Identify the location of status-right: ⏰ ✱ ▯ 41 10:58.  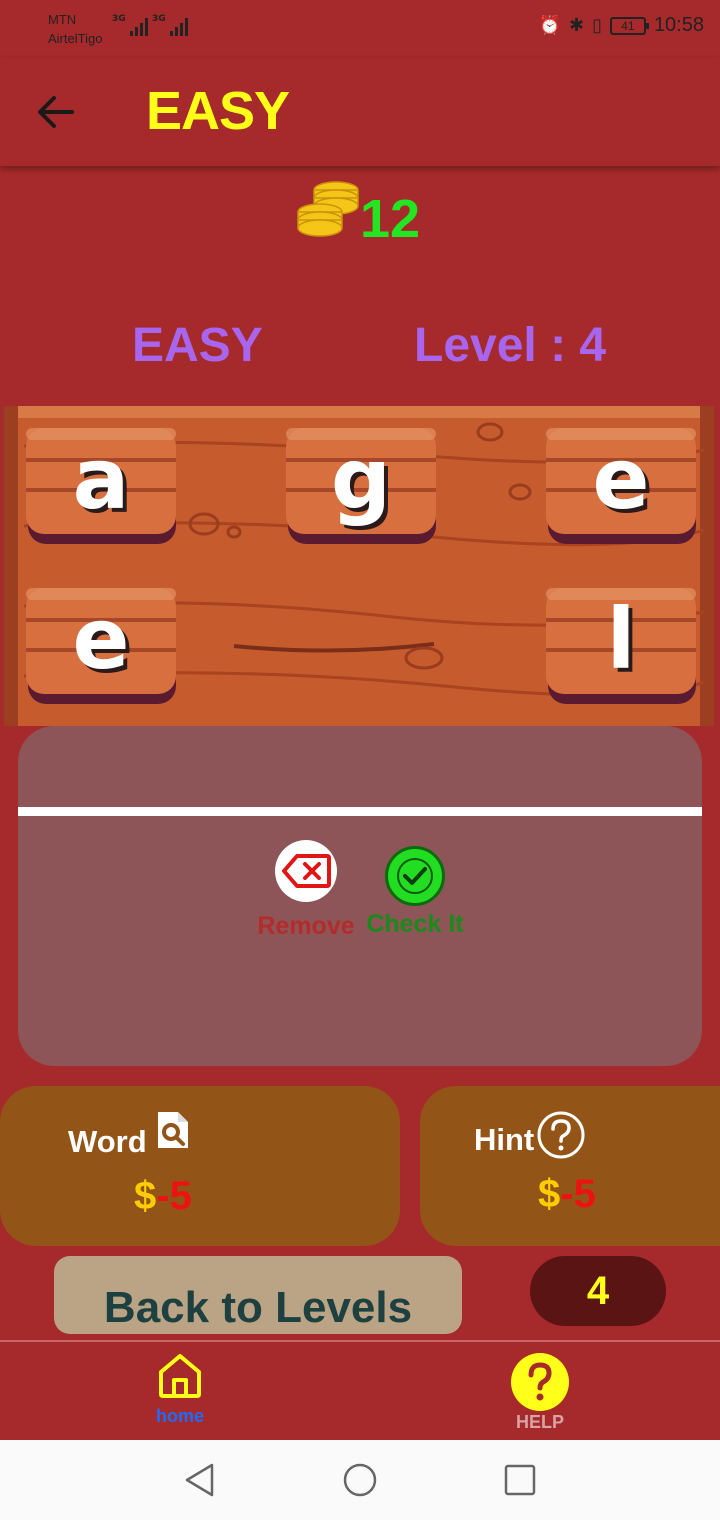
(621, 25).